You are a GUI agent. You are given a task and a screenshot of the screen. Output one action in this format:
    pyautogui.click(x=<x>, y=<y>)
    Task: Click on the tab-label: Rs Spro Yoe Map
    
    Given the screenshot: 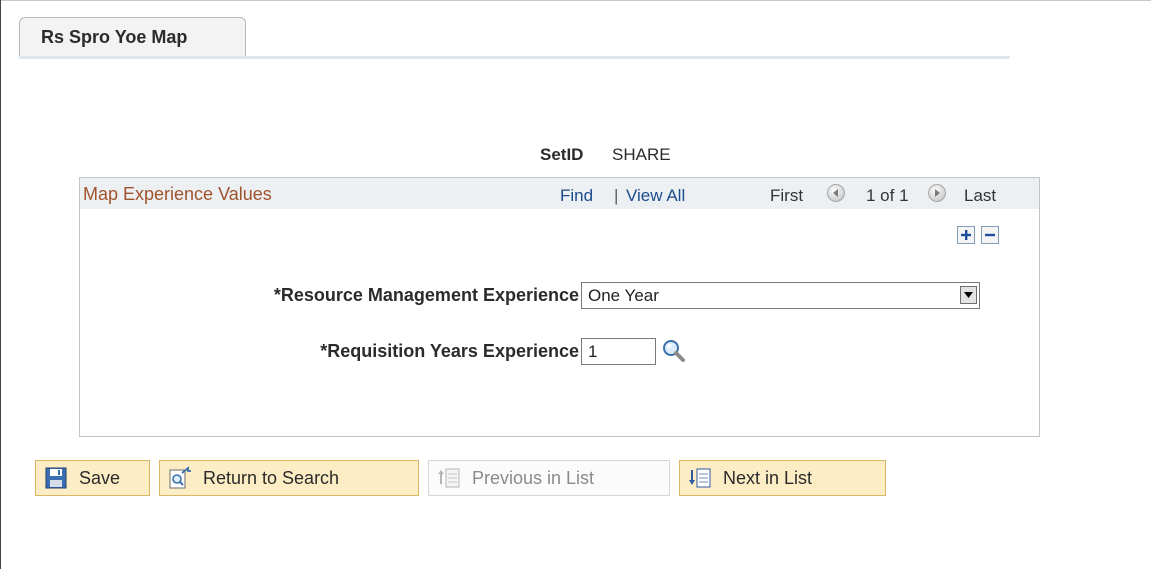 What is the action you would take?
    pyautogui.click(x=114, y=36)
    